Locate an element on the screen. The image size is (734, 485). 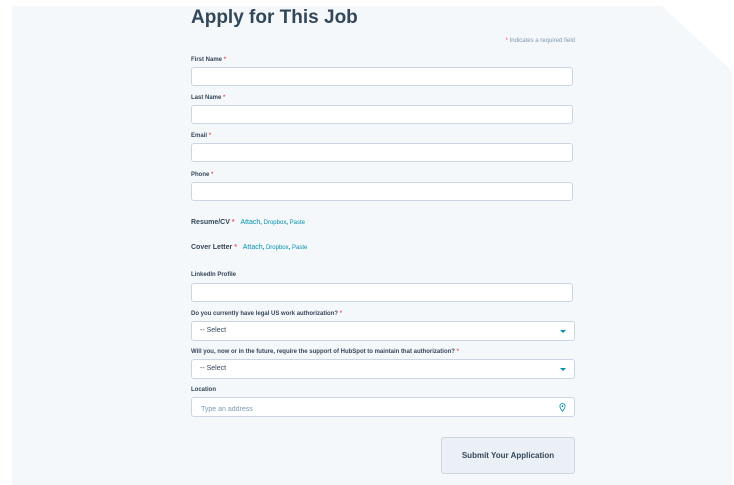
first-name-label: First Name * is located at coordinates (208, 60).